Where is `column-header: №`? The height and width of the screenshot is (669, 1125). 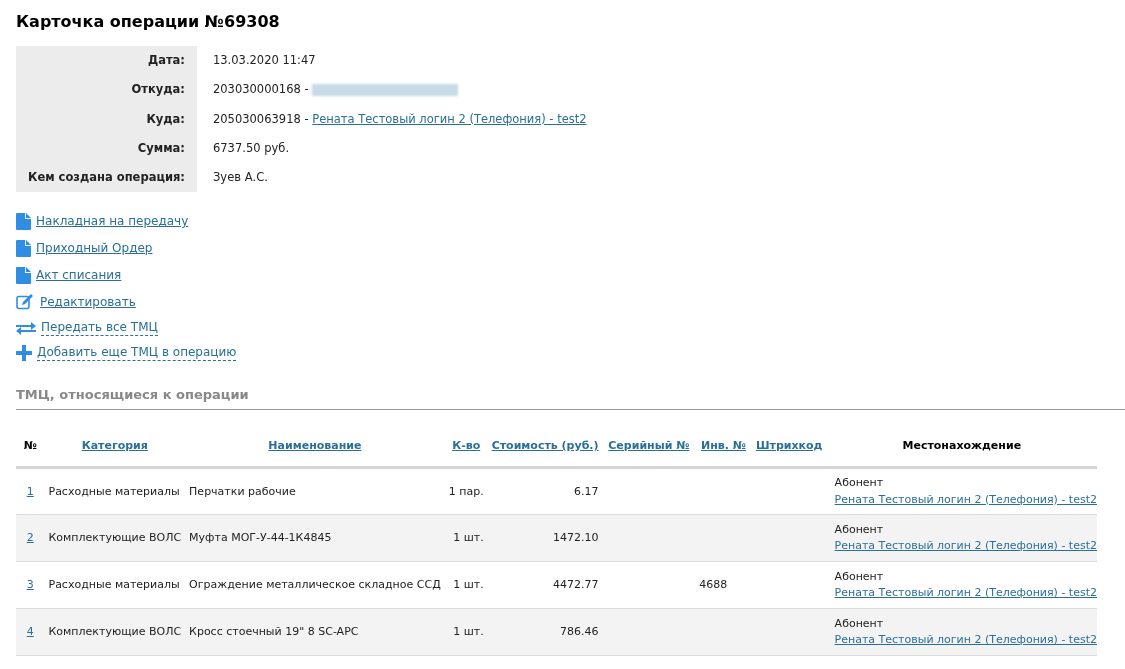
column-header: № is located at coordinates (30, 445).